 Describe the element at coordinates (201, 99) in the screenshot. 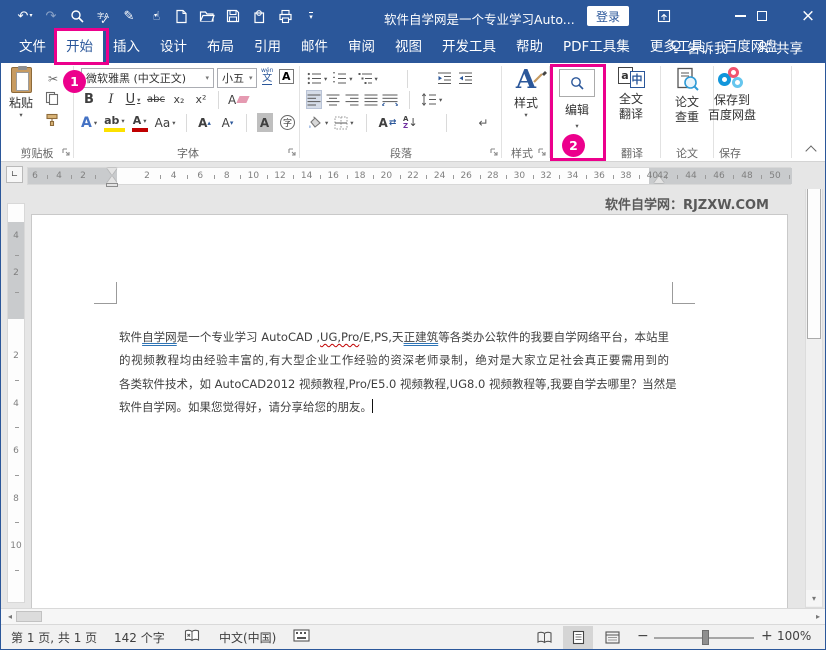

I see `superscript-button: x²` at that location.